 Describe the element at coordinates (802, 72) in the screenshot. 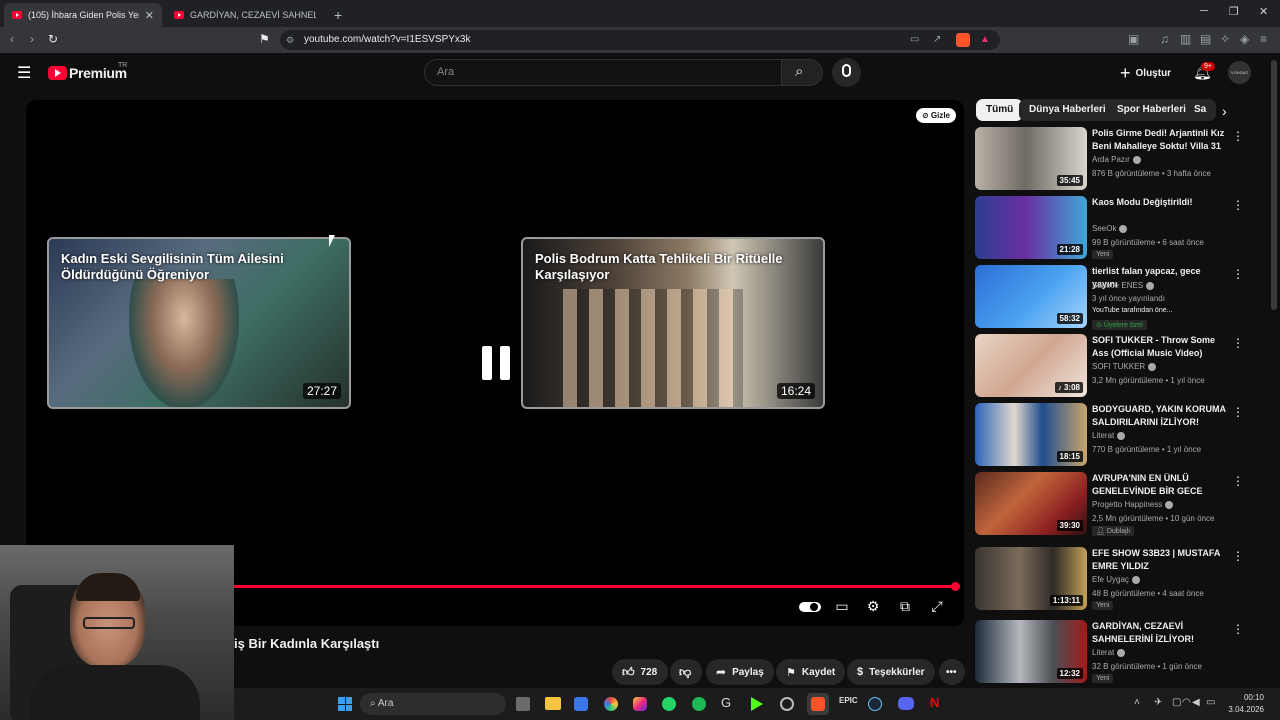

I see `search-button: ⌕` at that location.